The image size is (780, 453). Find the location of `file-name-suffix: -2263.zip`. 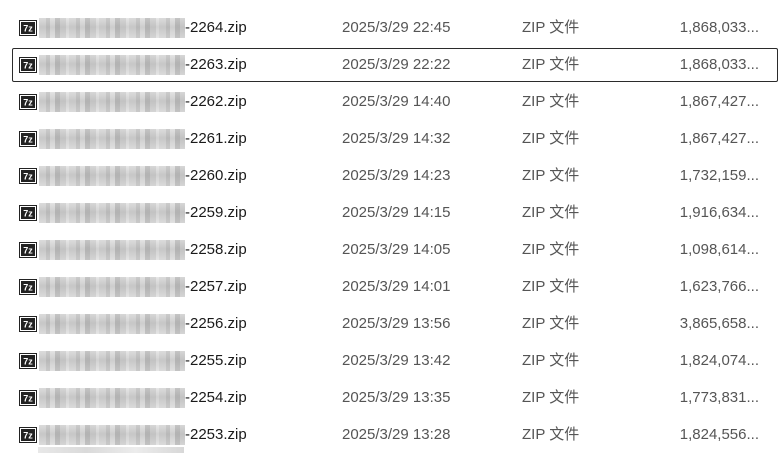

file-name-suffix: -2263.zip is located at coordinates (216, 64).